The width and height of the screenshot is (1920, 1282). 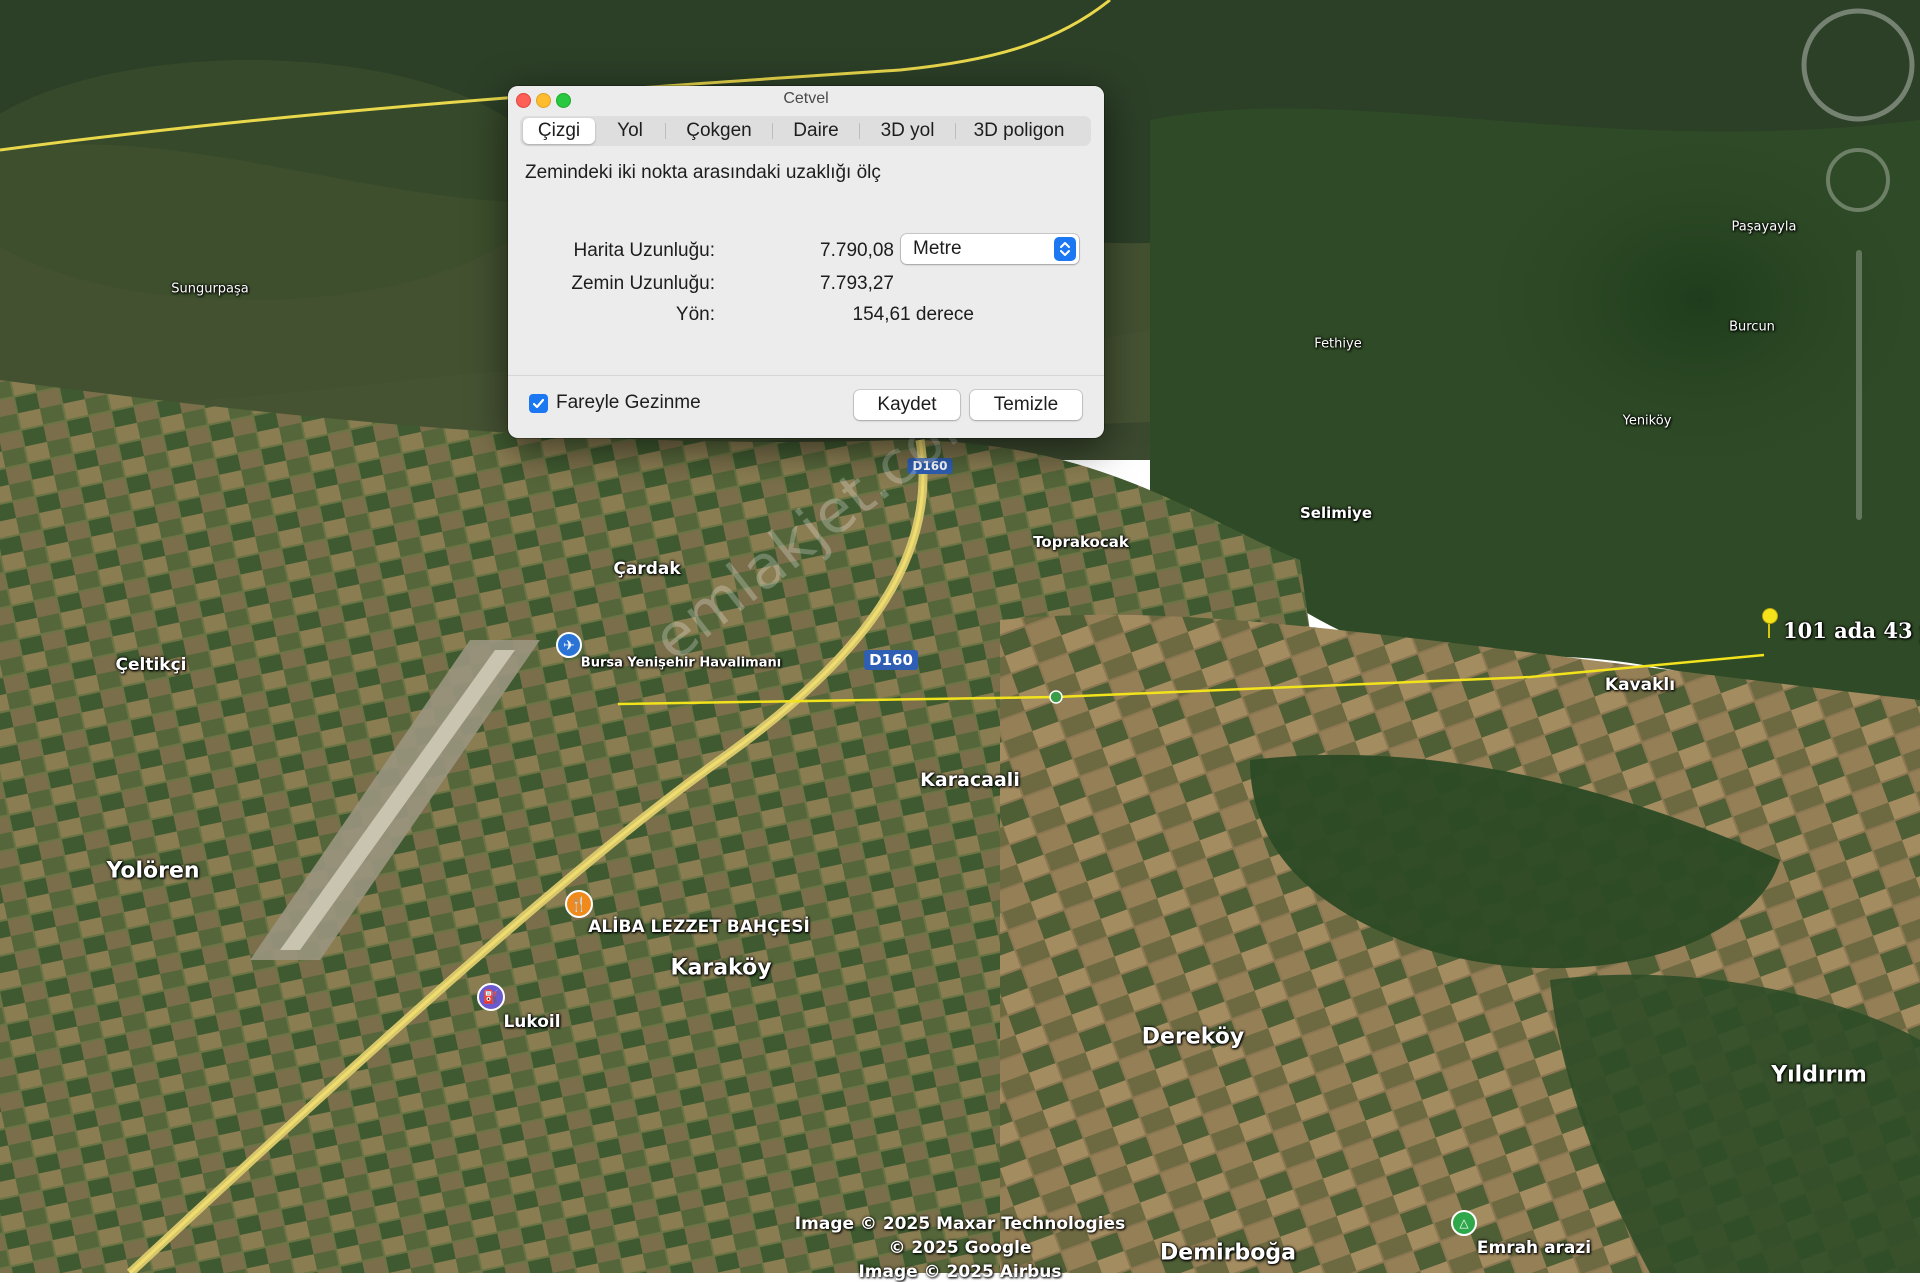 What do you see at coordinates (153, 871) in the screenshot?
I see `place-label-yoloren: Yolören` at bounding box center [153, 871].